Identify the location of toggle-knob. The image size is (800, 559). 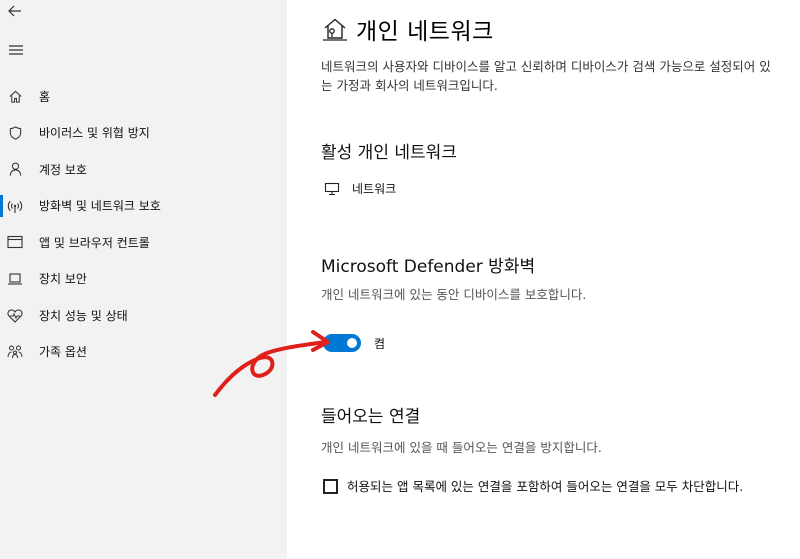
(352, 343).